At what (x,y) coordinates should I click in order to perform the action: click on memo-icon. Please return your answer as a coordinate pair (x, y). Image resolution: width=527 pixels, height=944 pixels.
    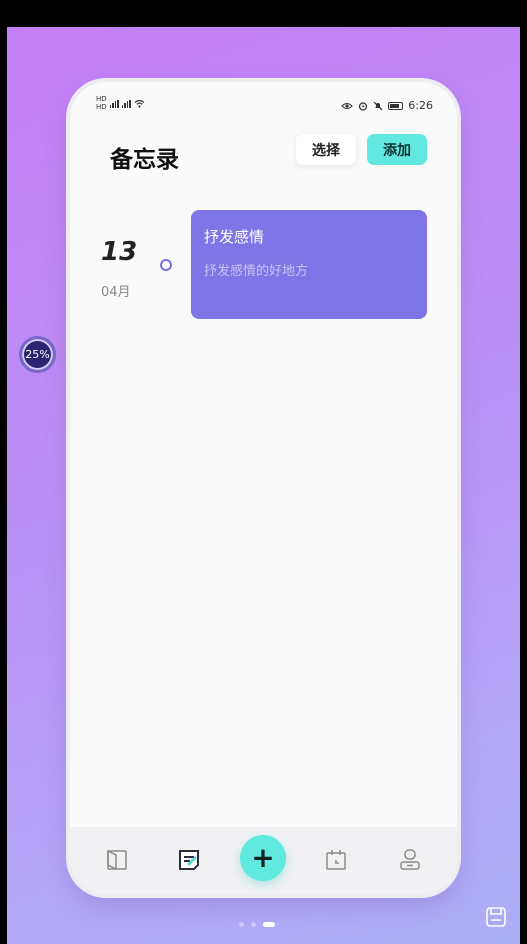
    Looking at the image, I should click on (189, 860).